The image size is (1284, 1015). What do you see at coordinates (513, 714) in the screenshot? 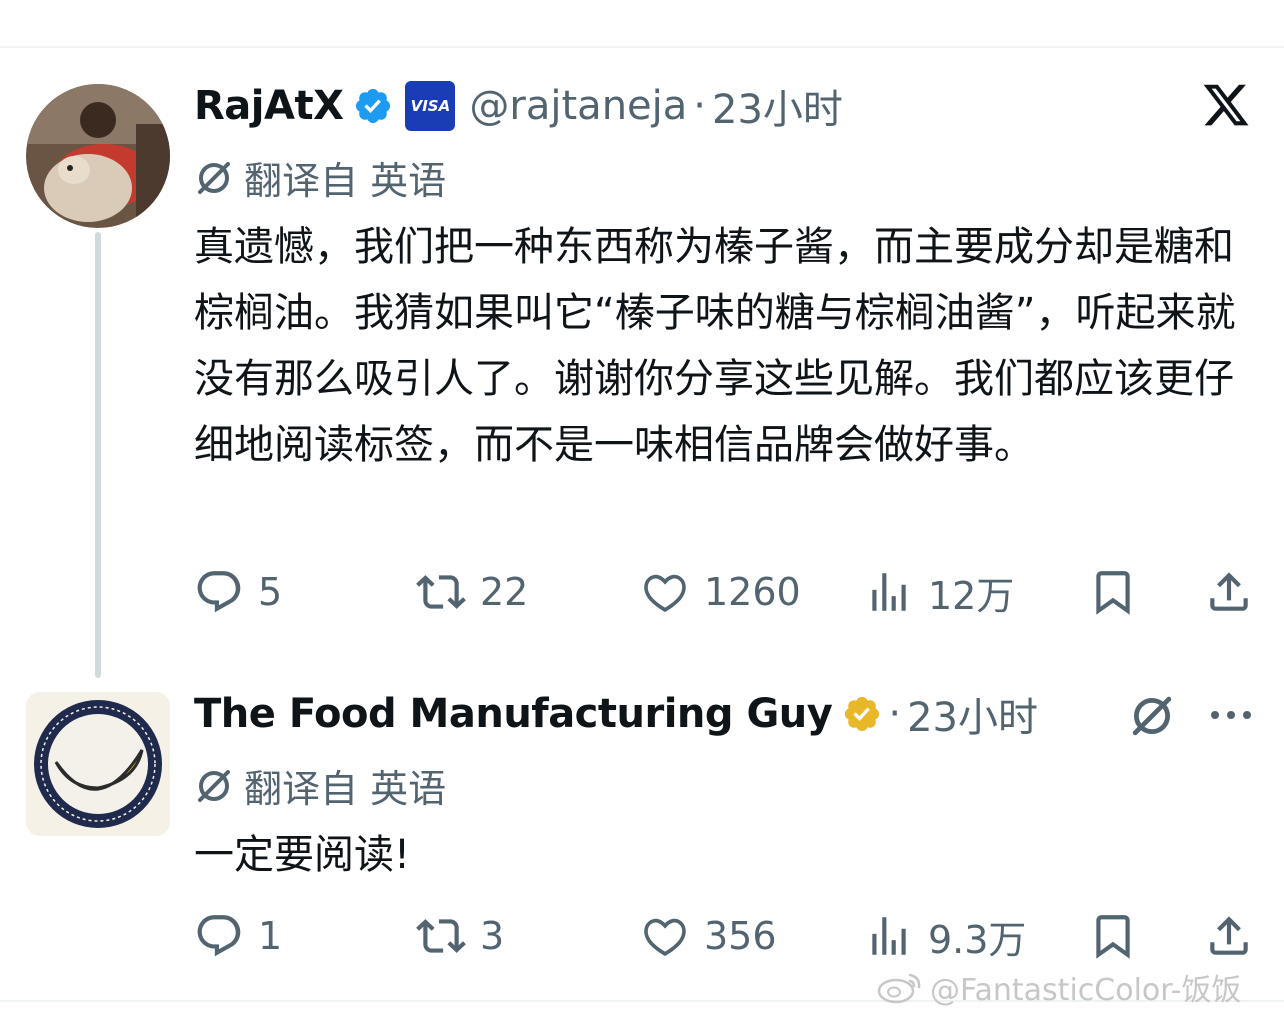
I see `author-name: The Food Manufacturing Guy` at bounding box center [513, 714].